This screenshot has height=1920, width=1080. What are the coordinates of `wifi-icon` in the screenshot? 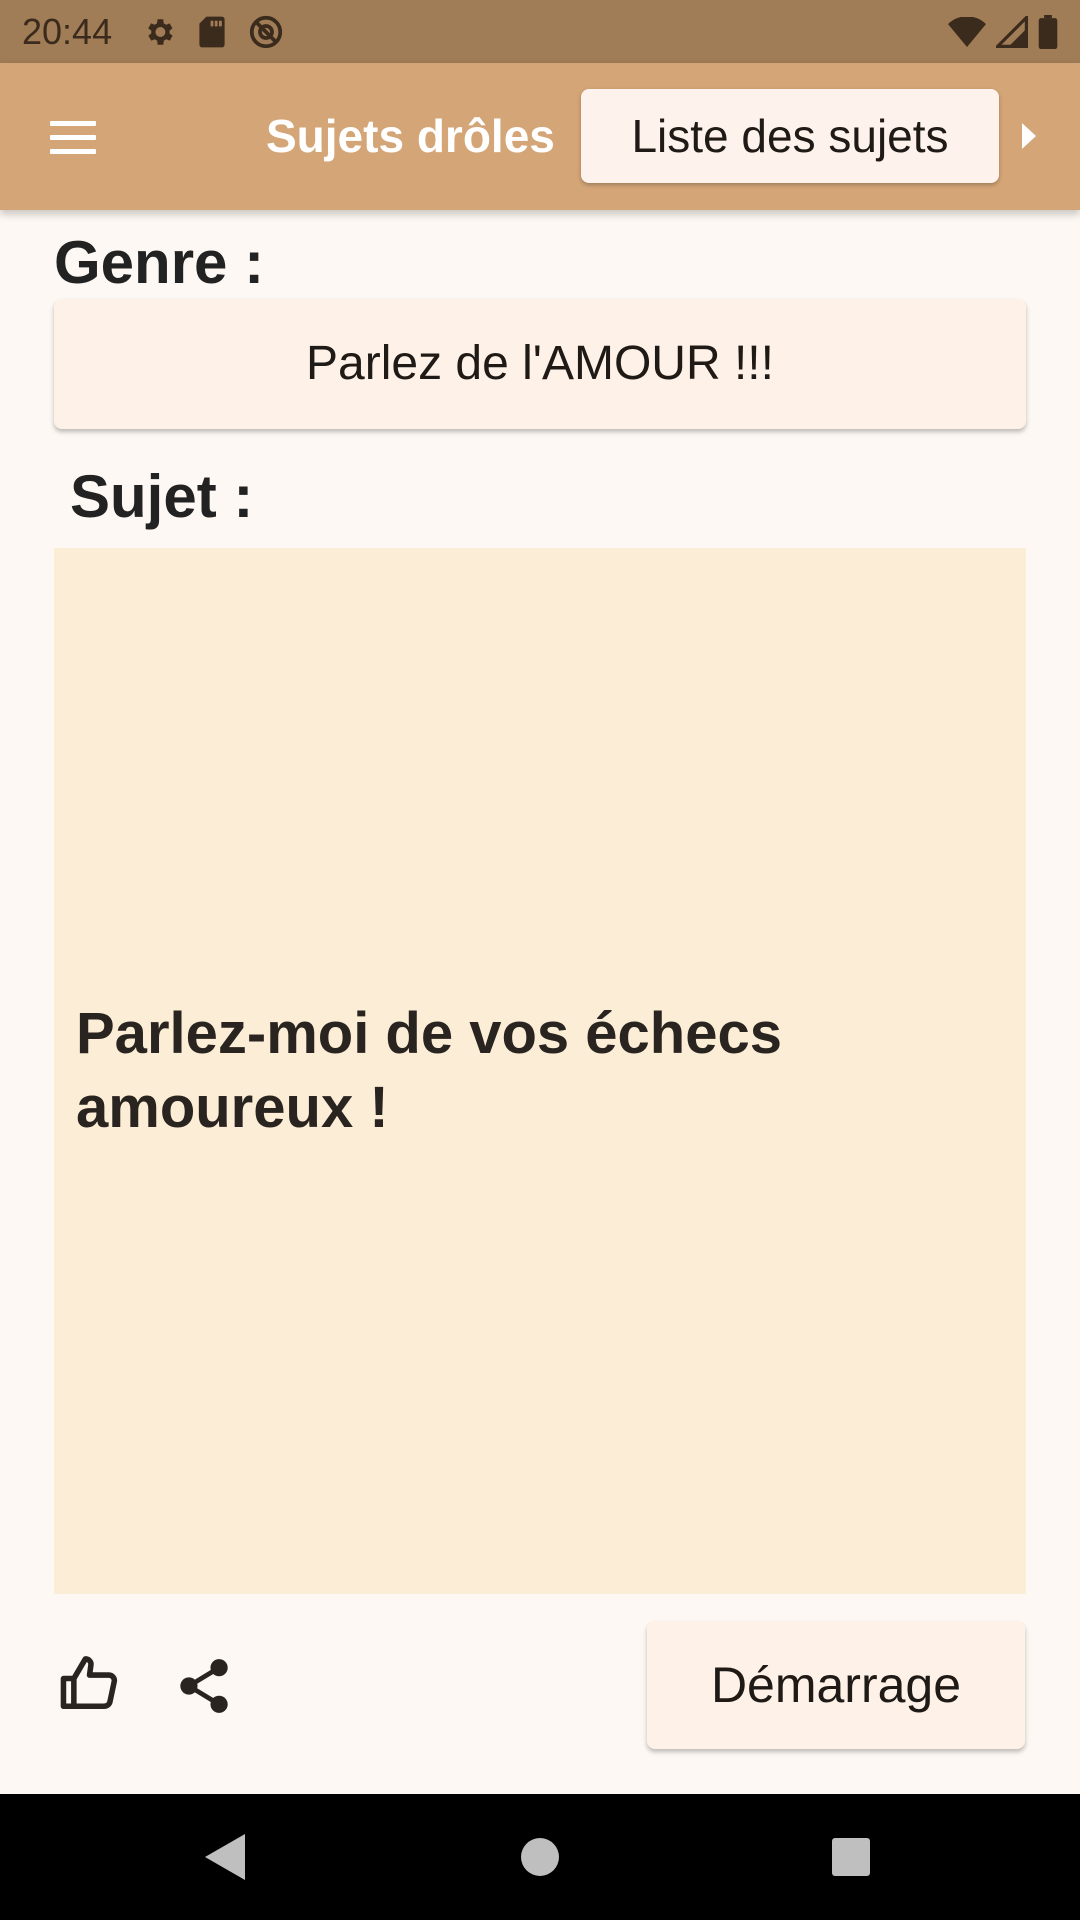 It's located at (967, 31).